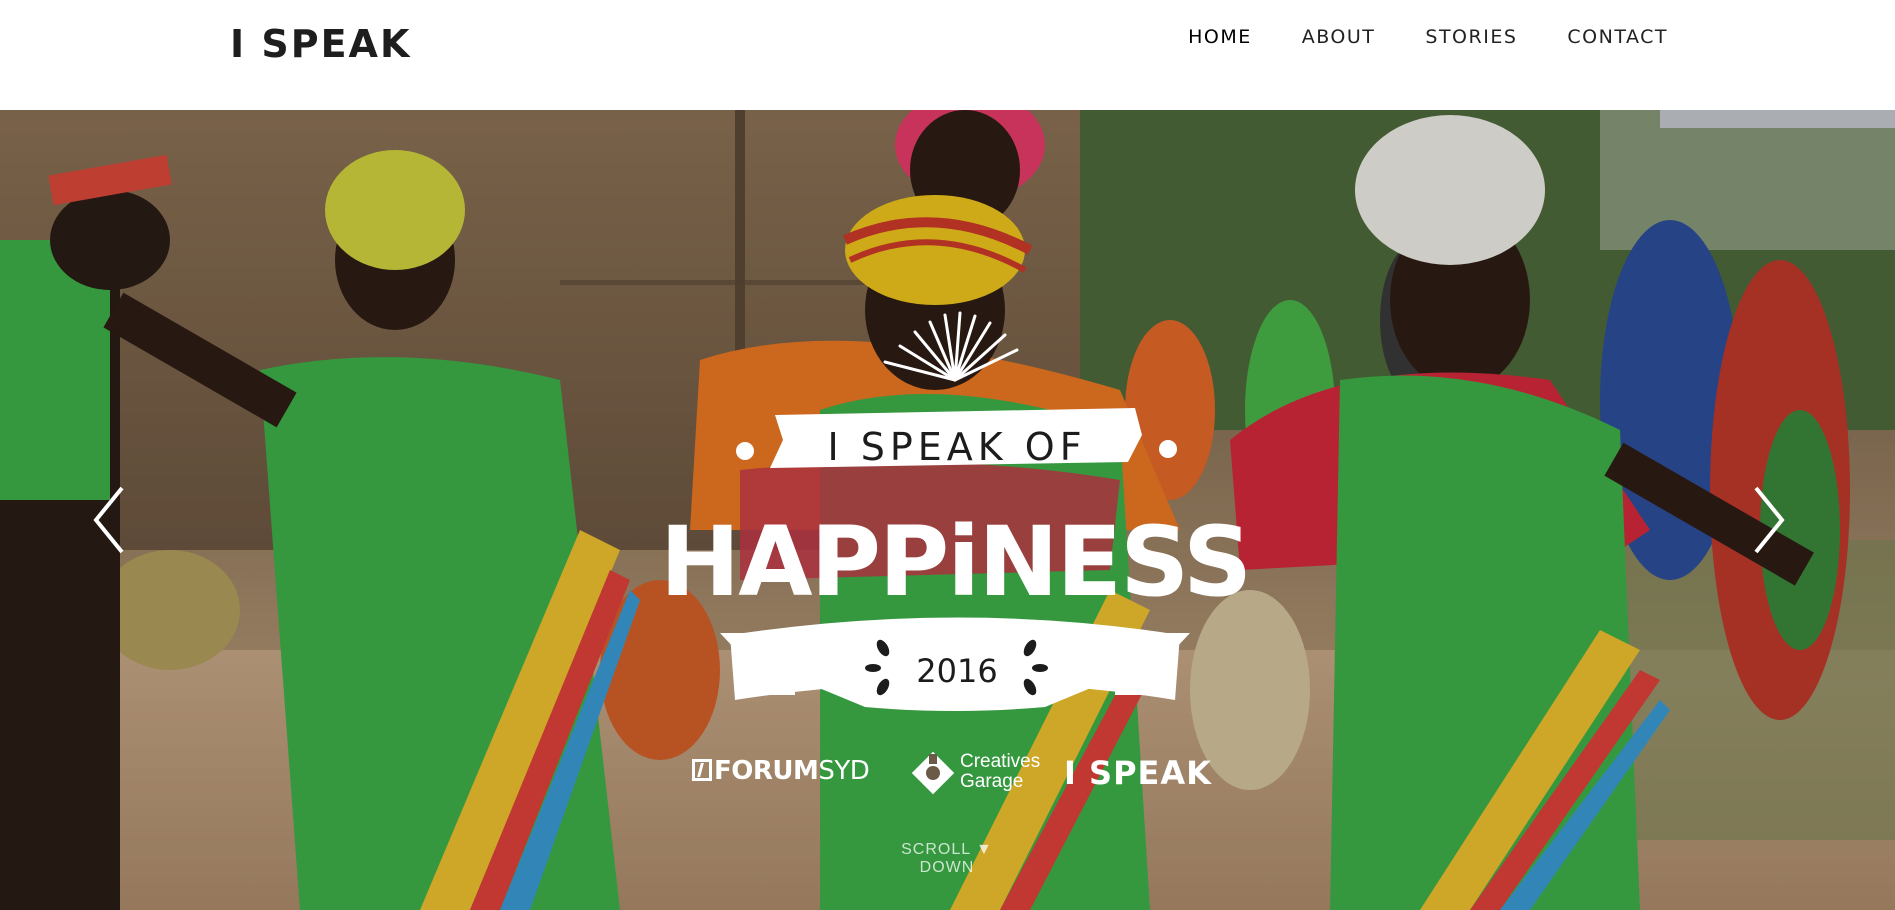  Describe the element at coordinates (951, 346) in the screenshot. I see `sunburst-icon` at that location.